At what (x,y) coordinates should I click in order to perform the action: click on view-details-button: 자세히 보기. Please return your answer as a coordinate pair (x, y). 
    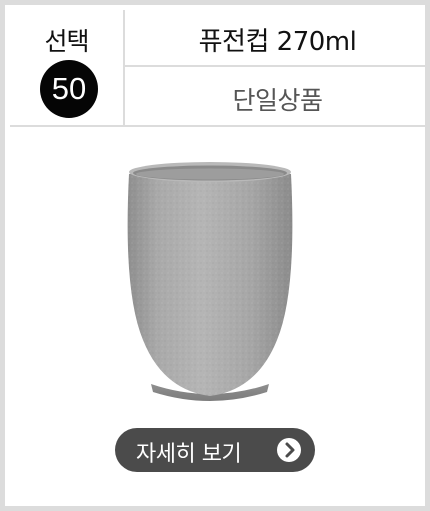
    Looking at the image, I should click on (215, 450).